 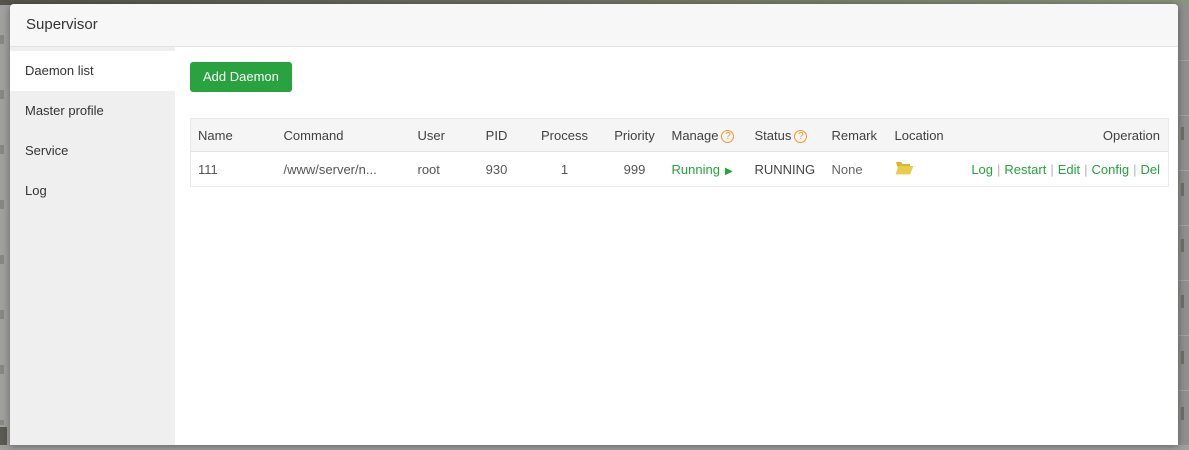 I want to click on sidebar-item-daemon-list: Daemon list, so click(x=92, y=71).